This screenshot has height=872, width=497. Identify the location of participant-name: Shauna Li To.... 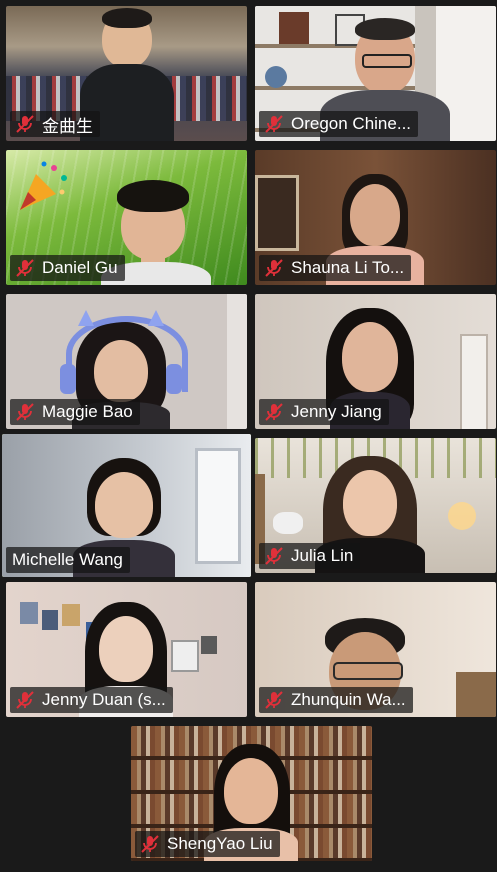
(348, 267).